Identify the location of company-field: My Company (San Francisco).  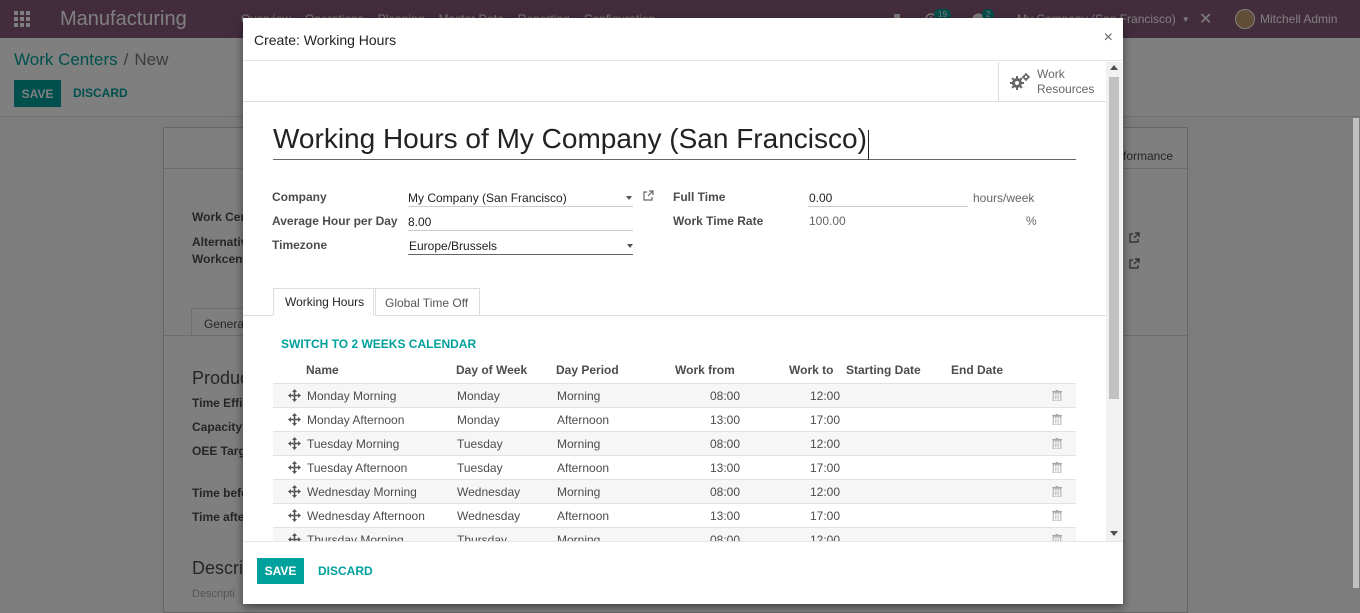
(487, 198).